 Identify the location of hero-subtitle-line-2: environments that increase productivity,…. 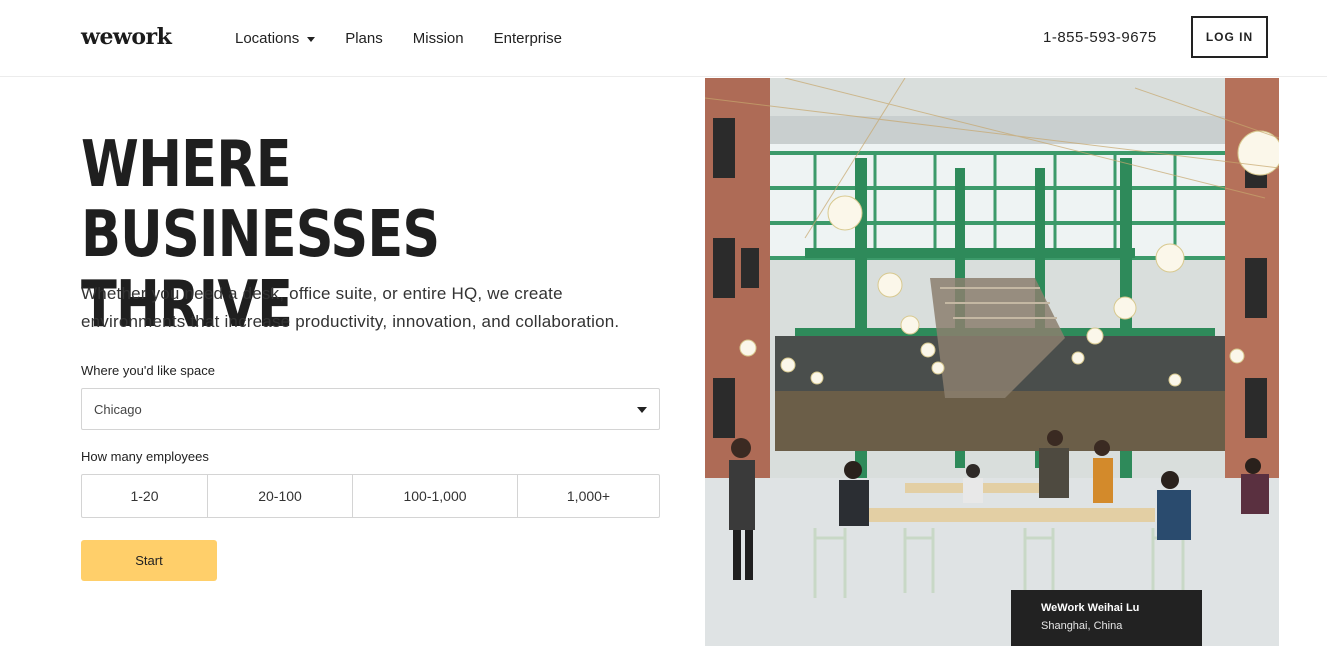
(350, 321).